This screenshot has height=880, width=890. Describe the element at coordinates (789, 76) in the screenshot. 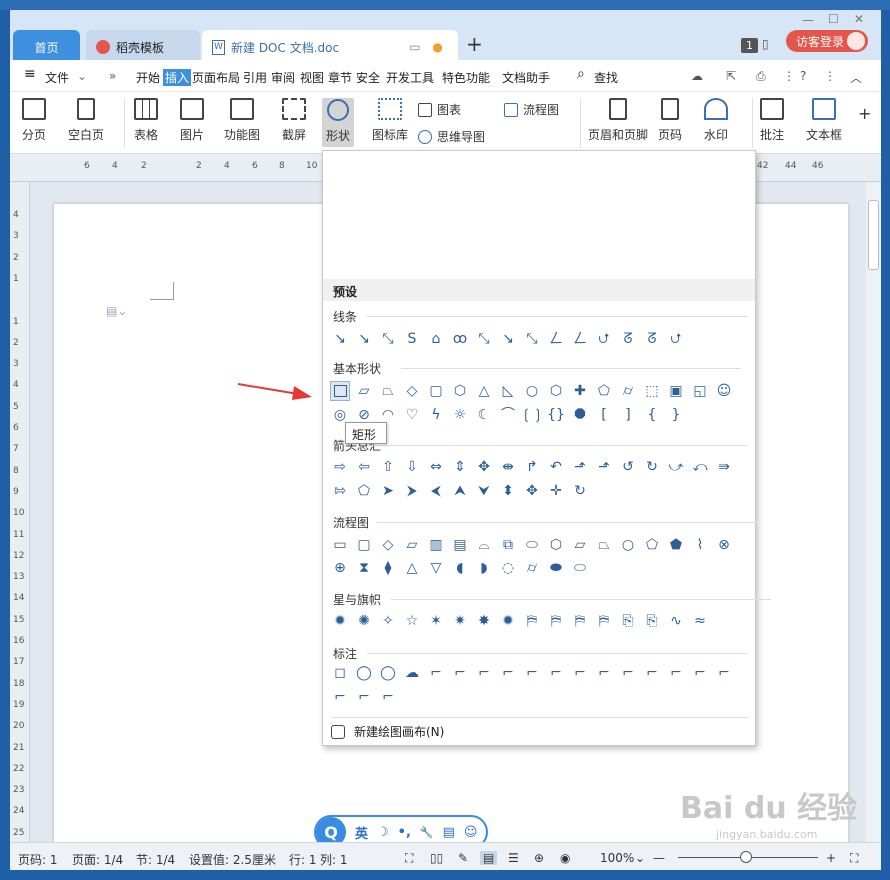

I see `more-options-icon: ⋮` at that location.